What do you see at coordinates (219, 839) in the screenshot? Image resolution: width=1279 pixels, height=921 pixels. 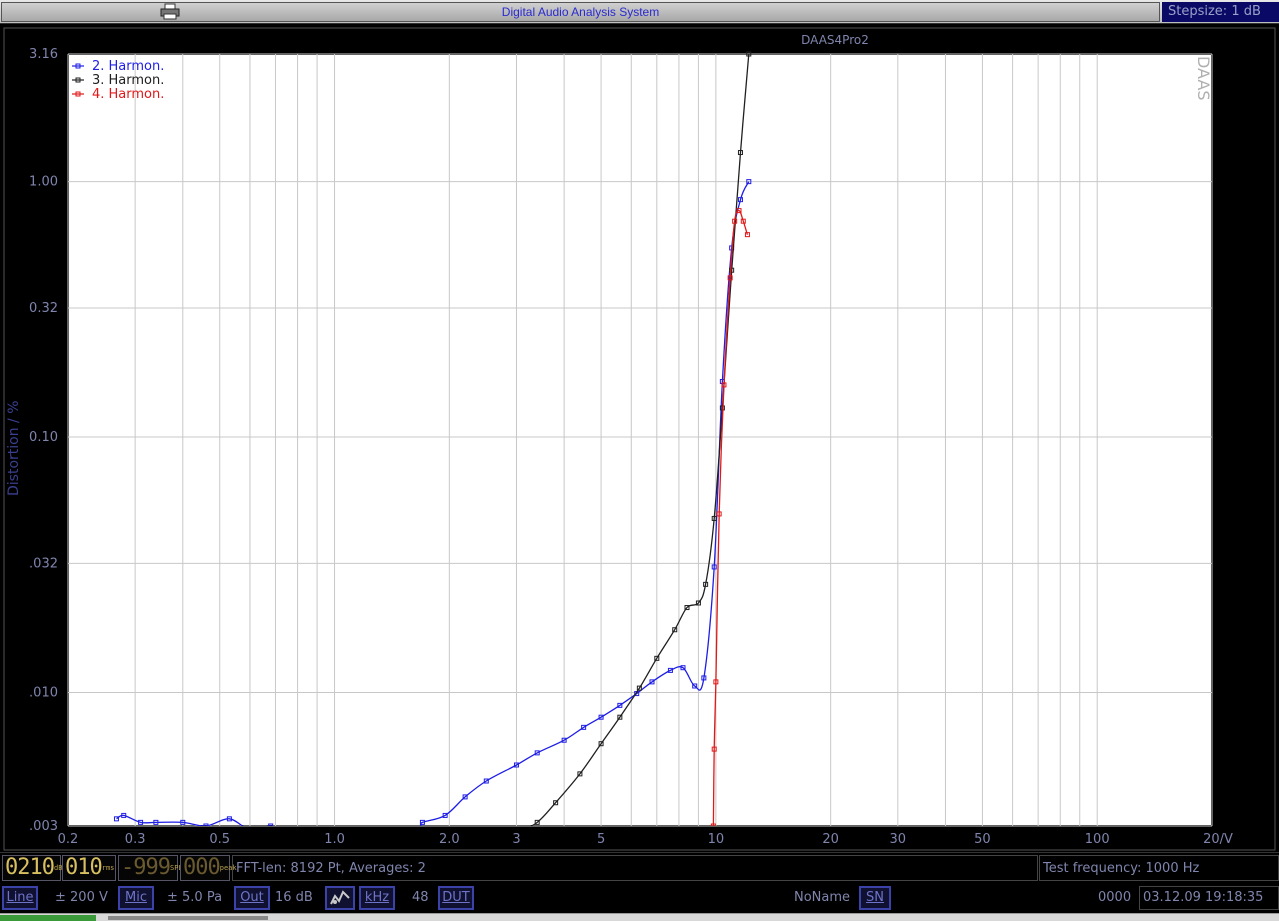 I see `x-tick-label: 0.5` at bounding box center [219, 839].